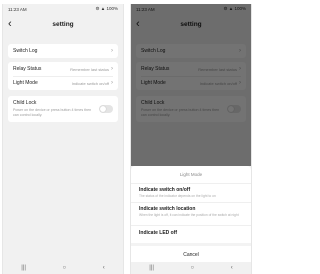  I want to click on status-time: 11:23 AM, so click(17, 9).